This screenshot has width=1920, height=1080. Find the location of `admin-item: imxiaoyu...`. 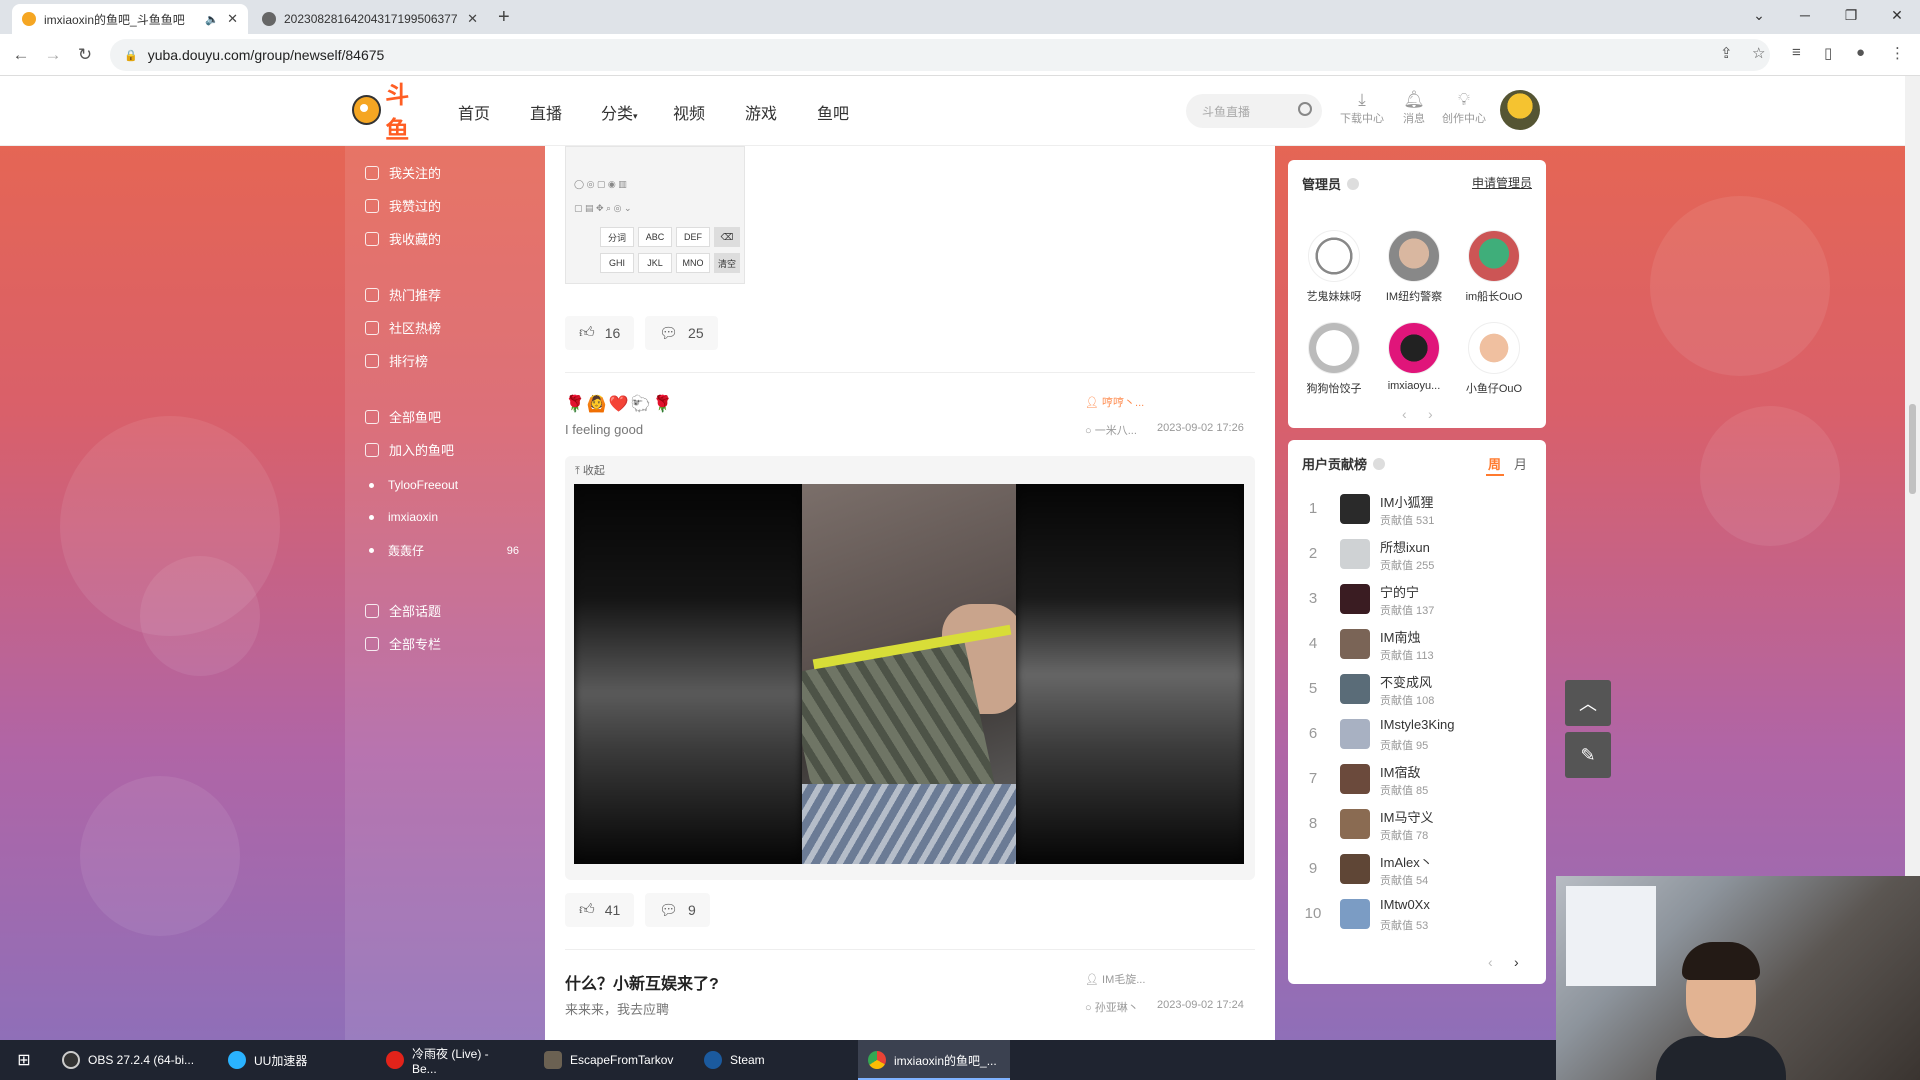

admin-item: imxiaoyu... is located at coordinates (1414, 357).